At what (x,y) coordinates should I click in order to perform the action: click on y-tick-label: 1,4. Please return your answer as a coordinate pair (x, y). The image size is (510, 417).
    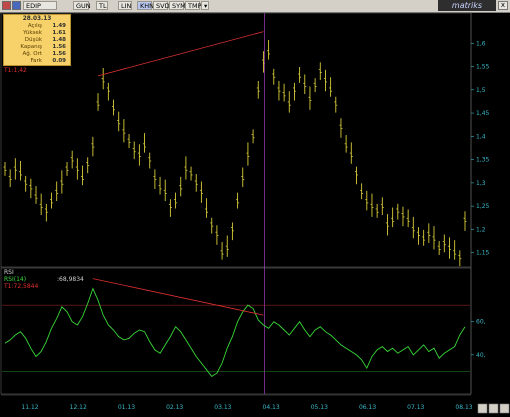
    Looking at the image, I should click on (481, 136).